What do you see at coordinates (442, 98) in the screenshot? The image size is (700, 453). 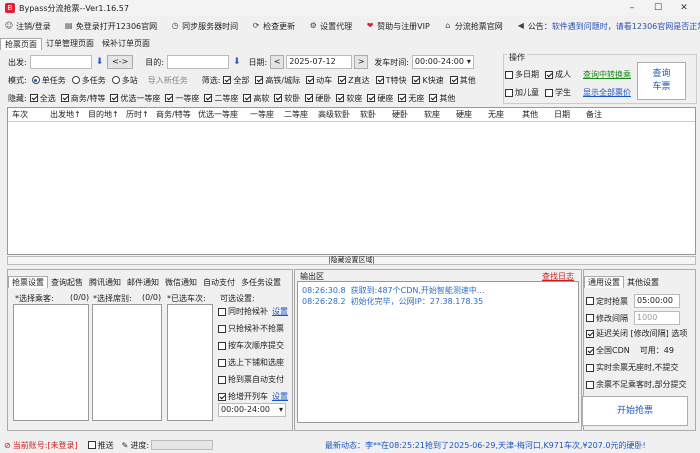 I see `hide-option: 其他` at bounding box center [442, 98].